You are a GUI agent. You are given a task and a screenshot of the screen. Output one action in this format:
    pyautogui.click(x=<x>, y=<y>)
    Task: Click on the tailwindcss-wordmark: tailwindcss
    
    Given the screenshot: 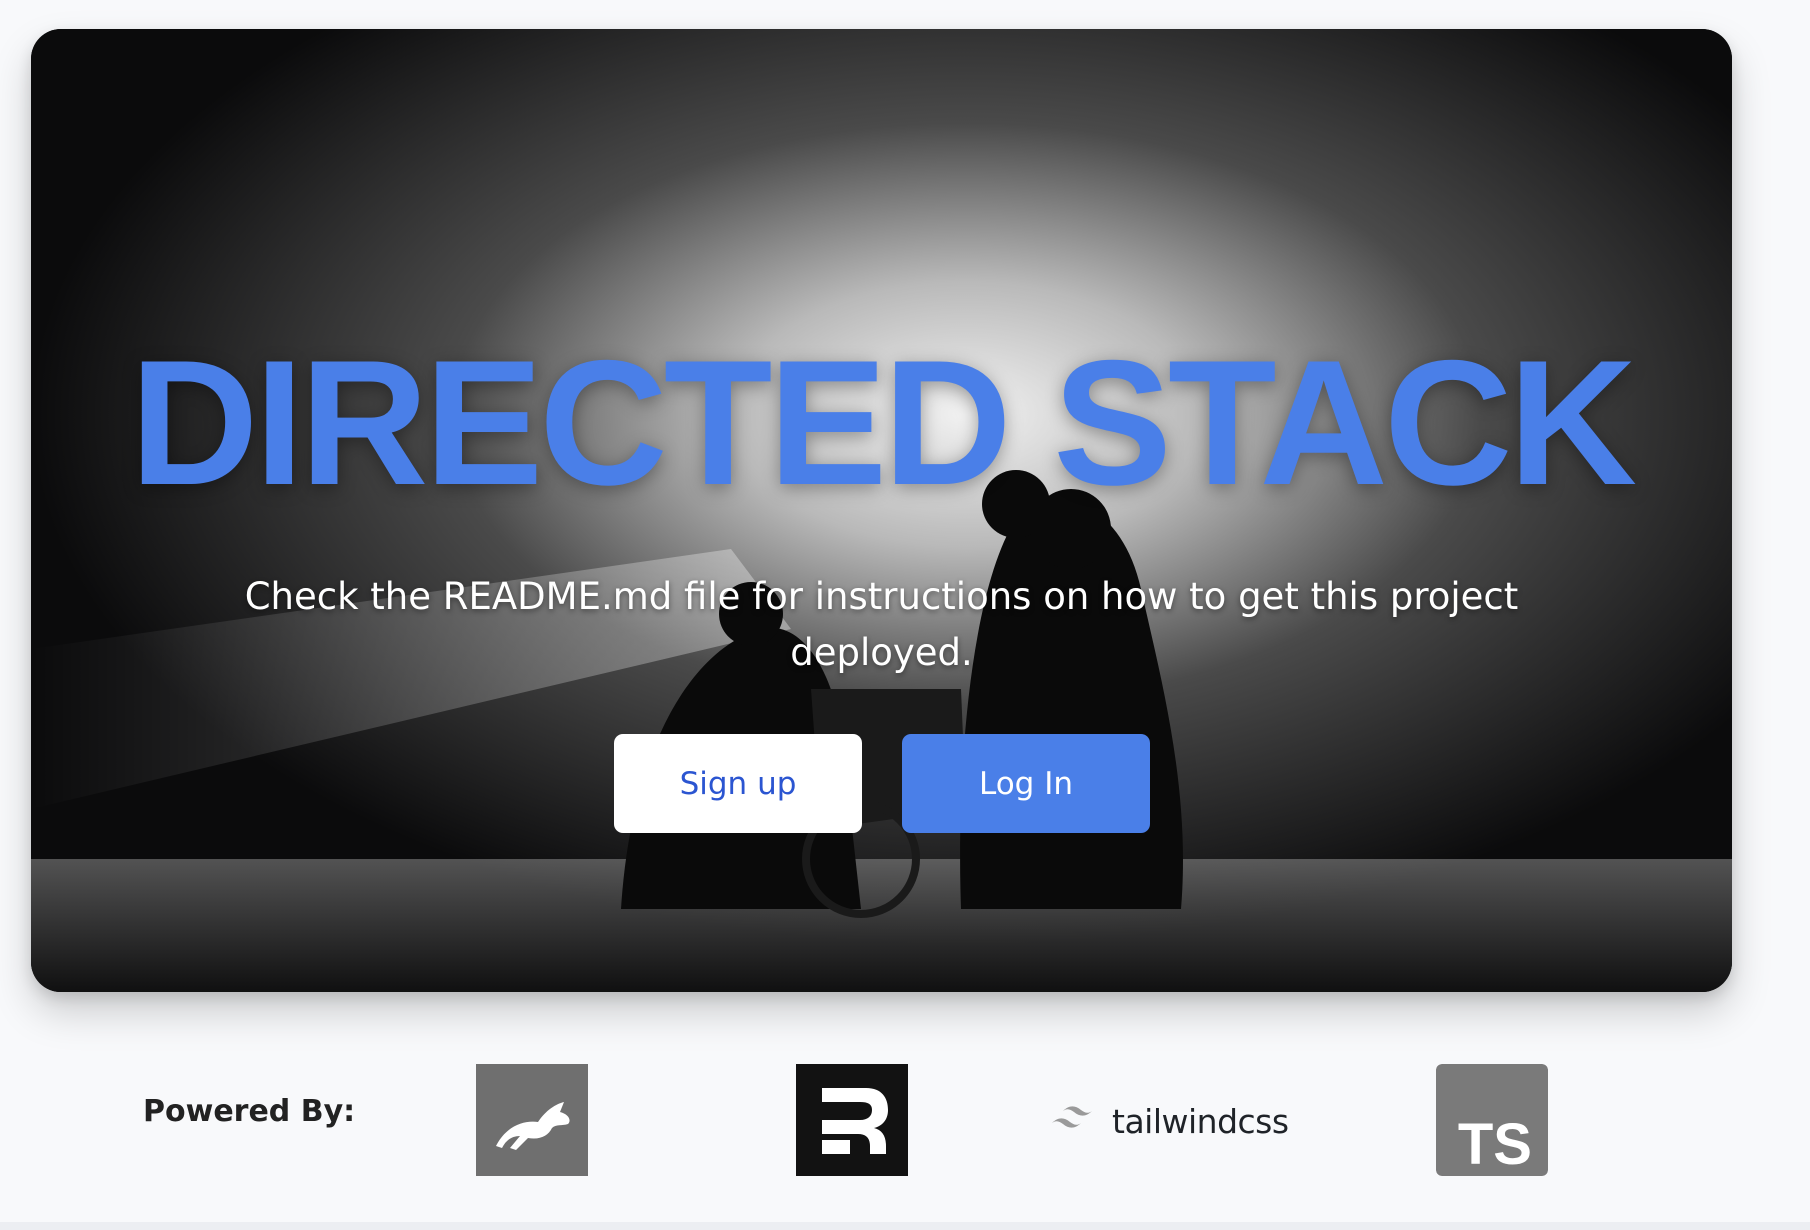 What is the action you would take?
    pyautogui.click(x=1200, y=1121)
    